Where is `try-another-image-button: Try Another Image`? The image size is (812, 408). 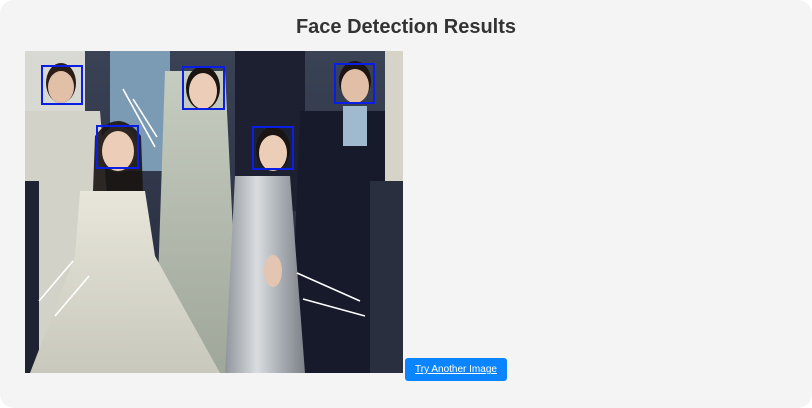
try-another-image-button: Try Another Image is located at coordinates (456, 369).